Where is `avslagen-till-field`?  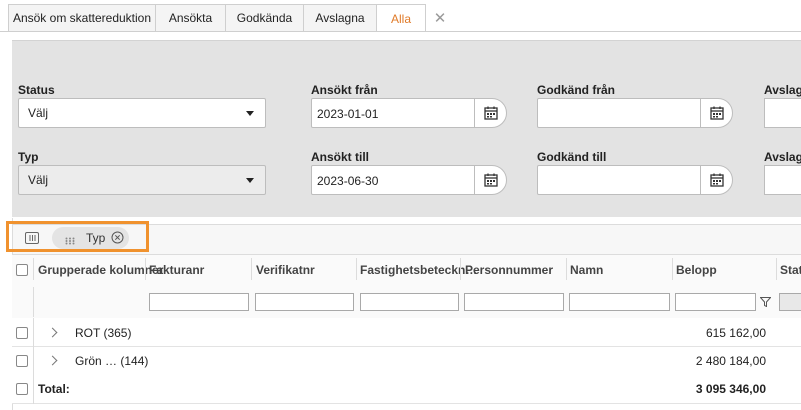 avslagen-till-field is located at coordinates (782, 180).